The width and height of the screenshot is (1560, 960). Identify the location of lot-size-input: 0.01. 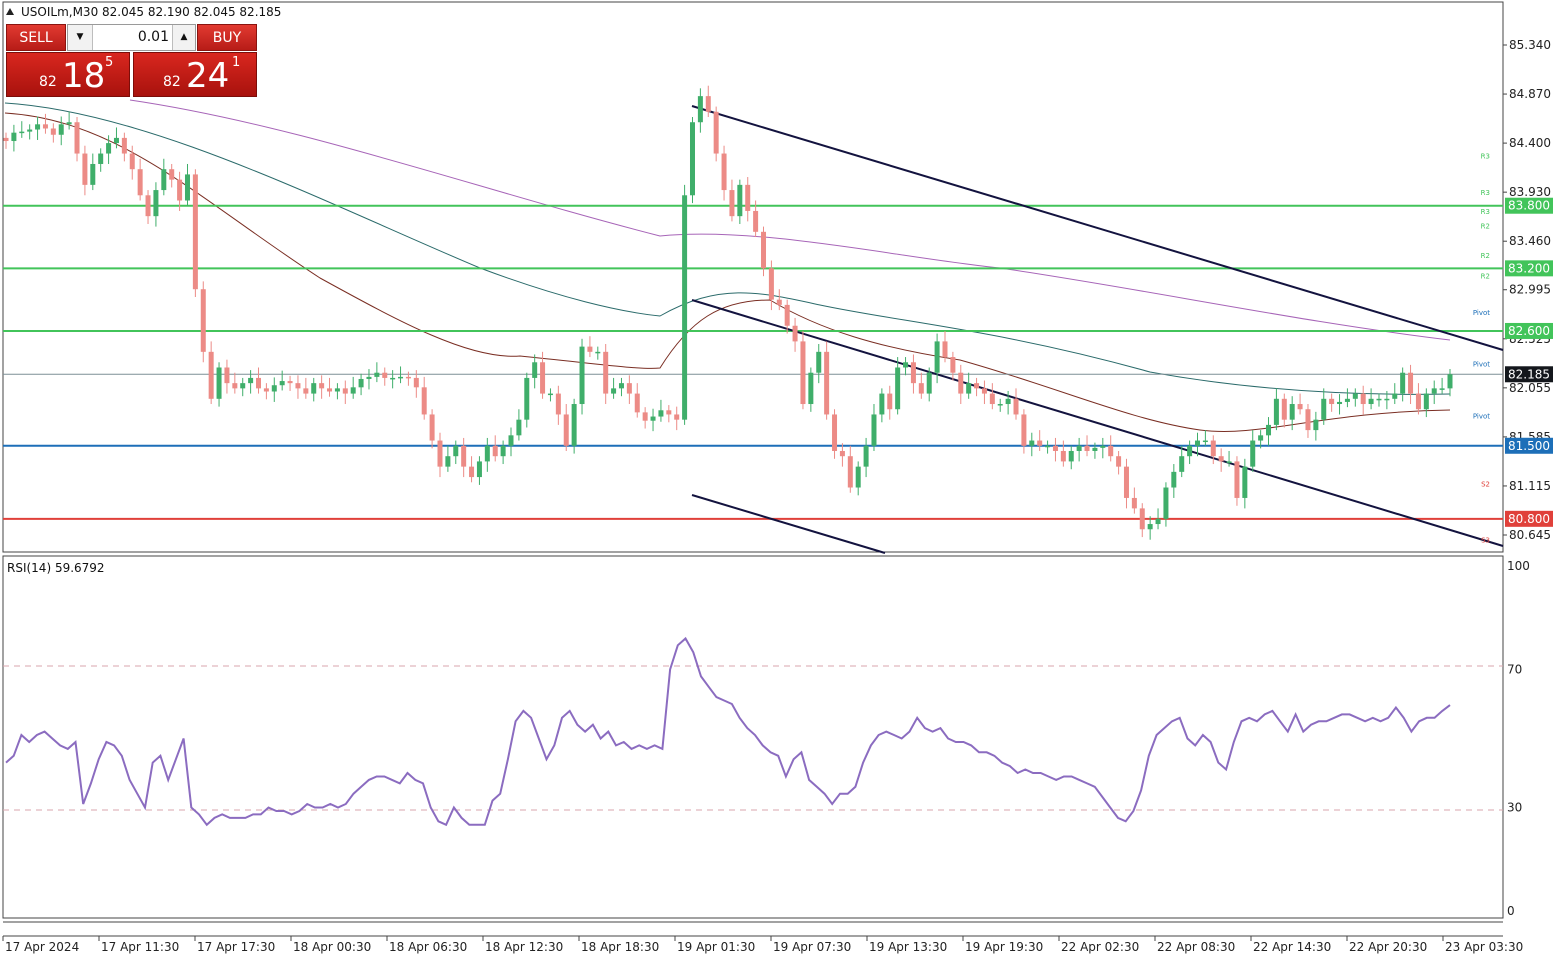
(132, 37).